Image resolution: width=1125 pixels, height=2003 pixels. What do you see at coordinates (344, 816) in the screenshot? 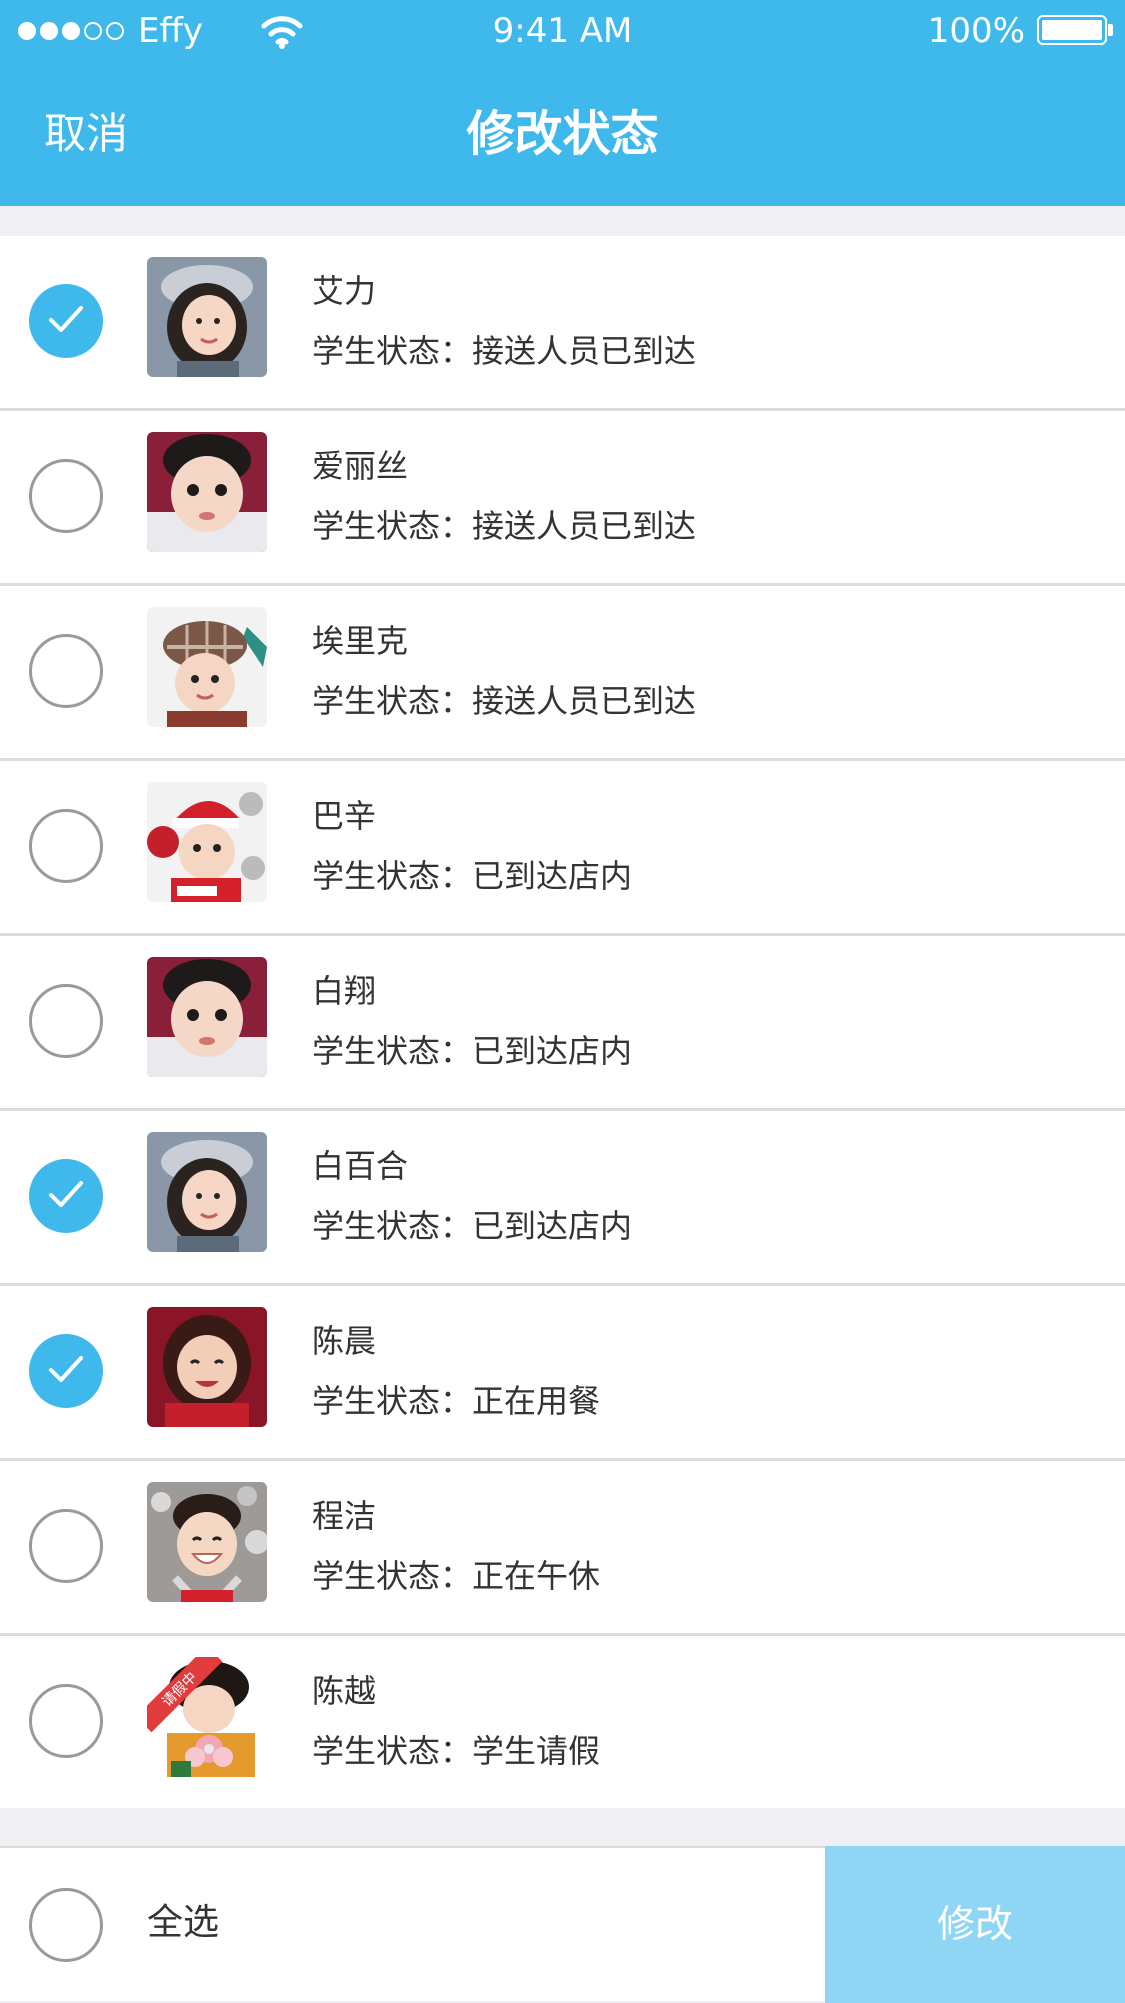
I see `student-name: 巴辛` at bounding box center [344, 816].